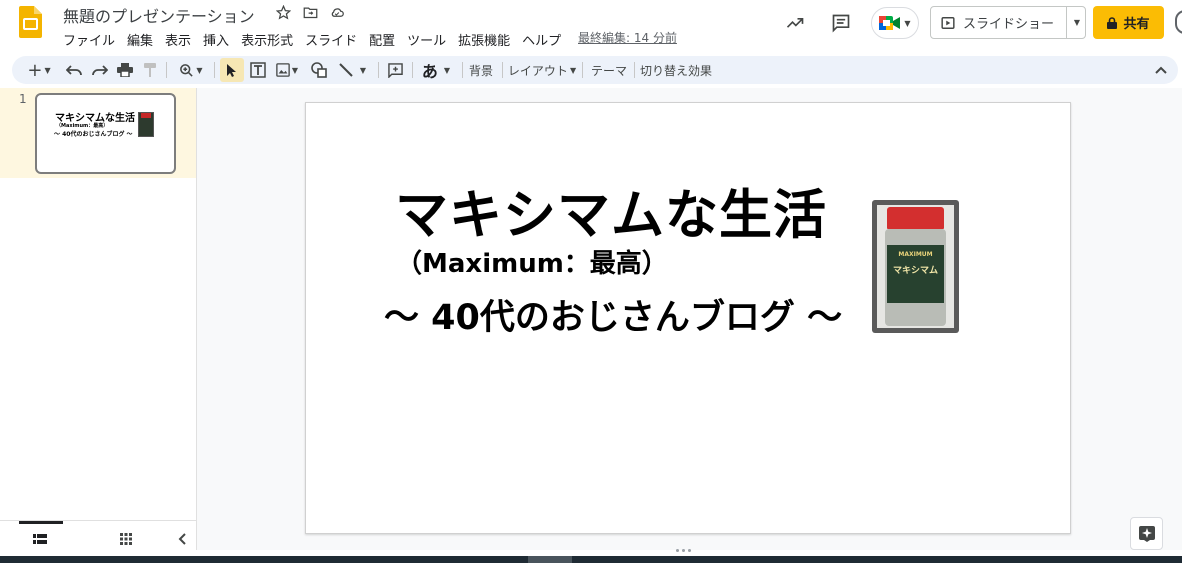 This screenshot has width=1182, height=563. What do you see at coordinates (182, 539) in the screenshot?
I see `collapse-panel-icon` at bounding box center [182, 539].